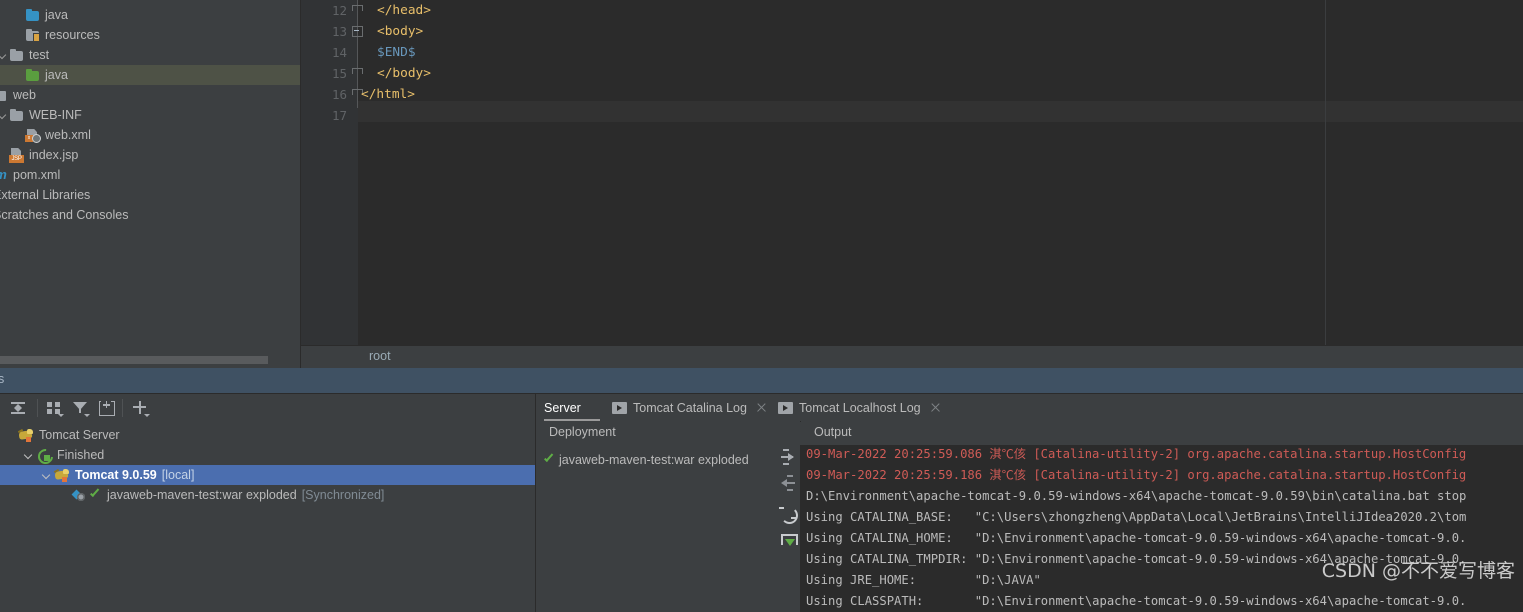 This screenshot has height=612, width=1523. I want to click on editor-line-number: 15, so click(339, 73).